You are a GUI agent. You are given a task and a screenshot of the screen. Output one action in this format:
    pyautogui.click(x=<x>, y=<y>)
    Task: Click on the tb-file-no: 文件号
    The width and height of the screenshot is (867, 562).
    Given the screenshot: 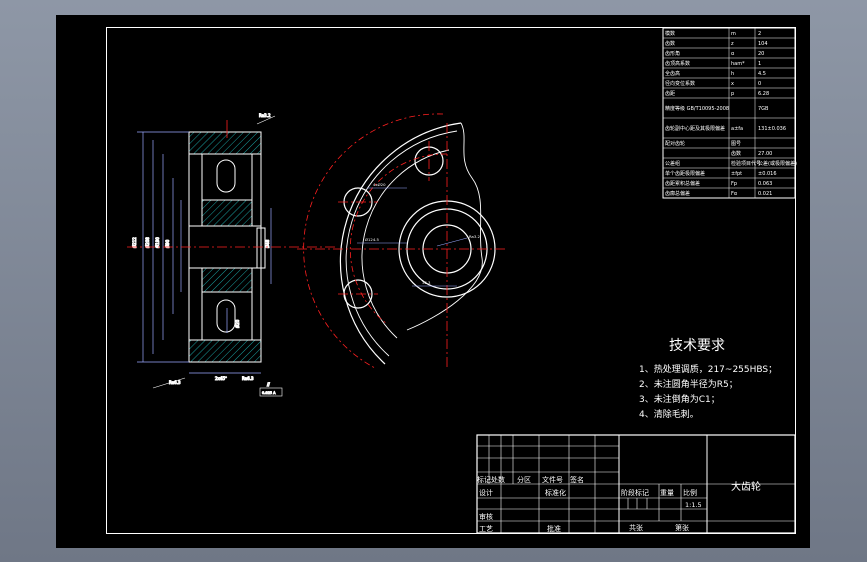 What is the action you would take?
    pyautogui.click(x=552, y=479)
    